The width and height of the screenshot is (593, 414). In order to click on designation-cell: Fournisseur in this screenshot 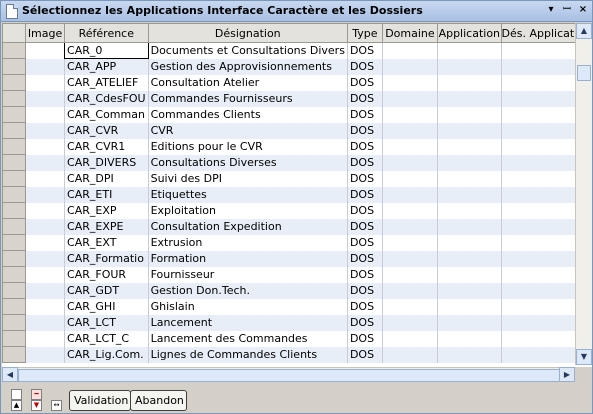, I will do `click(247, 274)`.